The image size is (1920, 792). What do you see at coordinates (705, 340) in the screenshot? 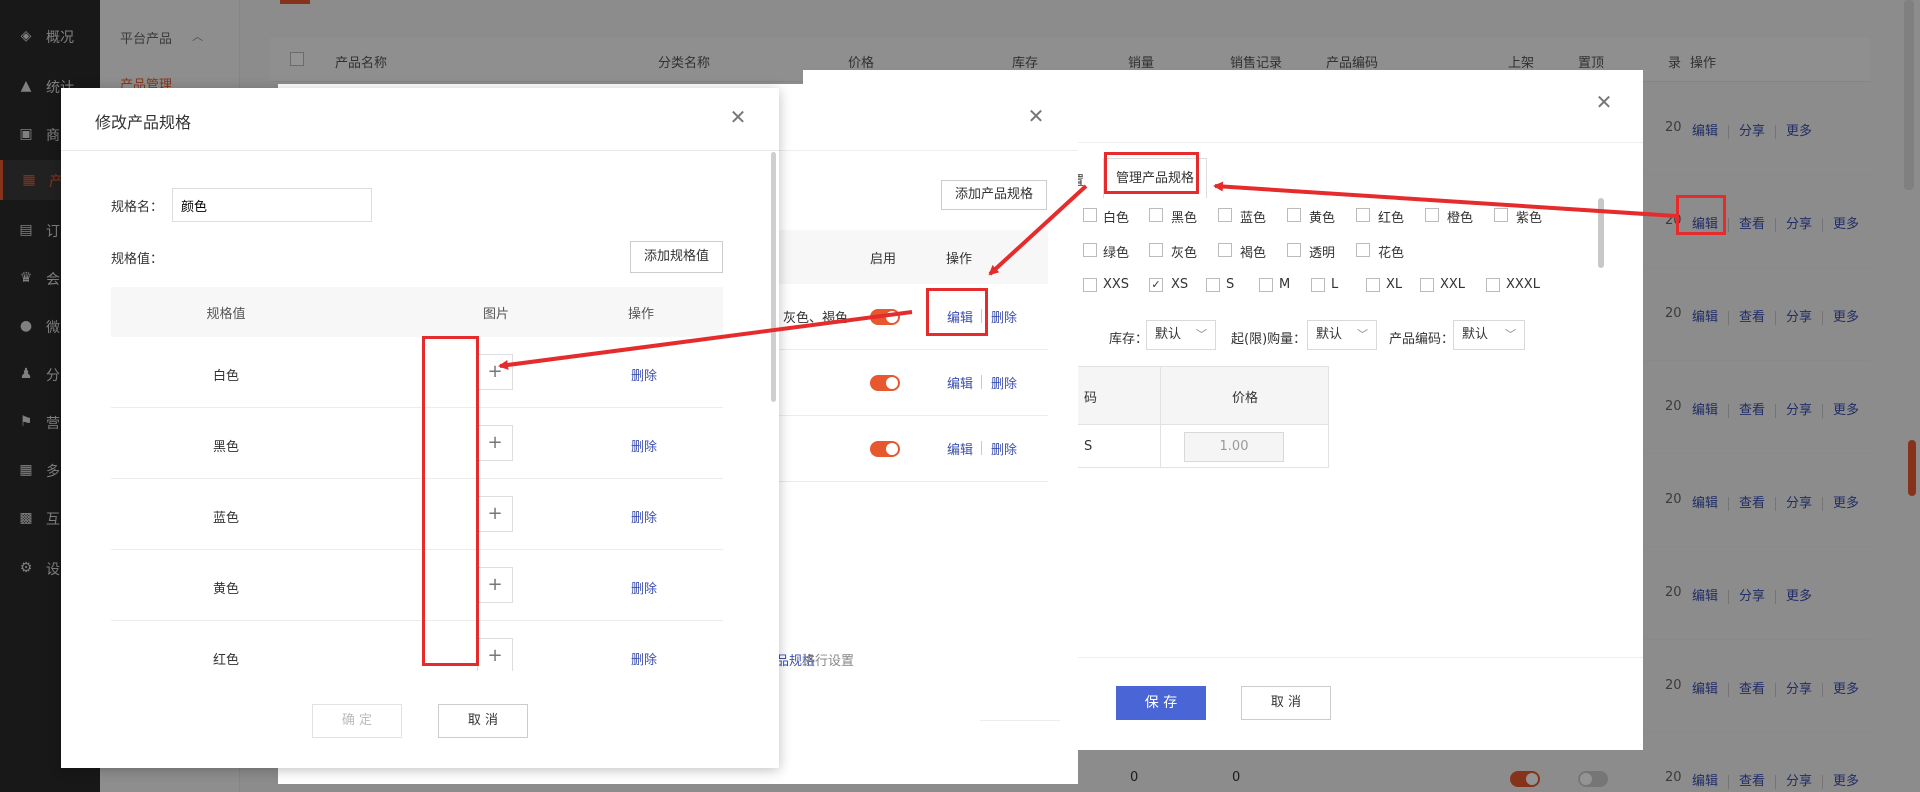
I see `arrow-to-image-column` at bounding box center [705, 340].